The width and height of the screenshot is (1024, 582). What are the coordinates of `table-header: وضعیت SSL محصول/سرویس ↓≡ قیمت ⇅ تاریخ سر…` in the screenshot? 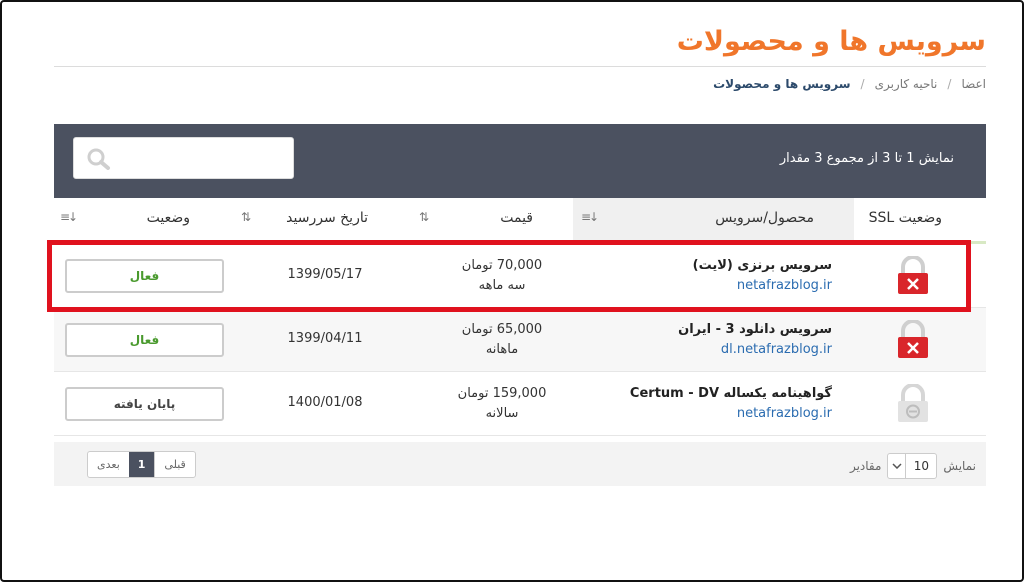 It's located at (520, 221).